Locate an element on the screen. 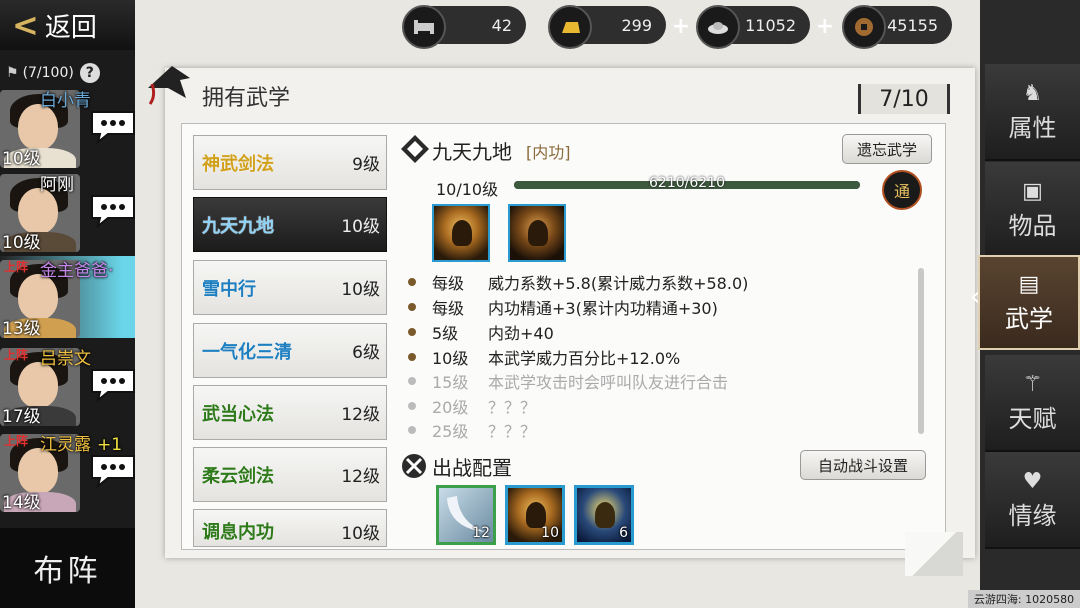 The height and width of the screenshot is (608, 1080). skill-exp-text: 6210/6210 is located at coordinates (687, 183).